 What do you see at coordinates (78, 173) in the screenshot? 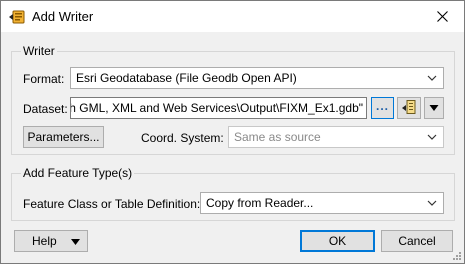
I see `feature-type-group-title: Add Feature Type(s)` at bounding box center [78, 173].